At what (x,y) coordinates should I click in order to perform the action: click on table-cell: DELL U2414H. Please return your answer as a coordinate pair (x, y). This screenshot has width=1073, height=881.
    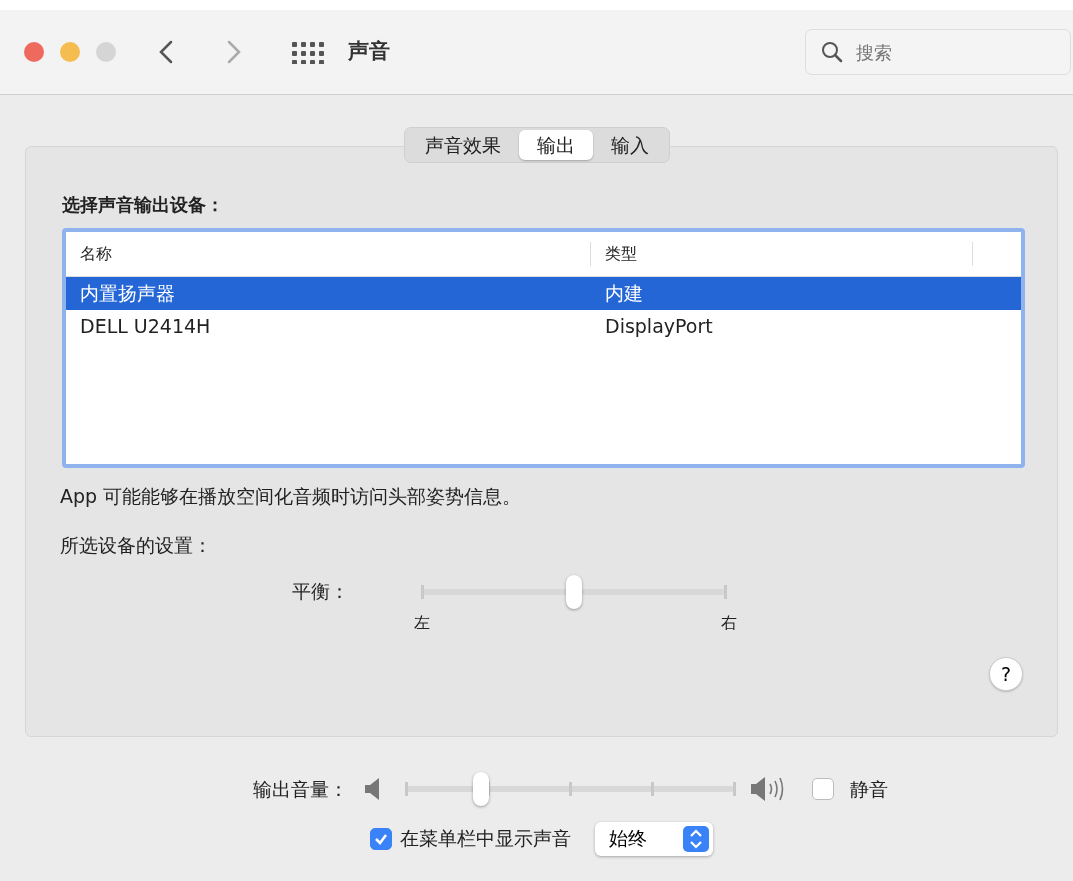
    Looking at the image, I should click on (145, 326).